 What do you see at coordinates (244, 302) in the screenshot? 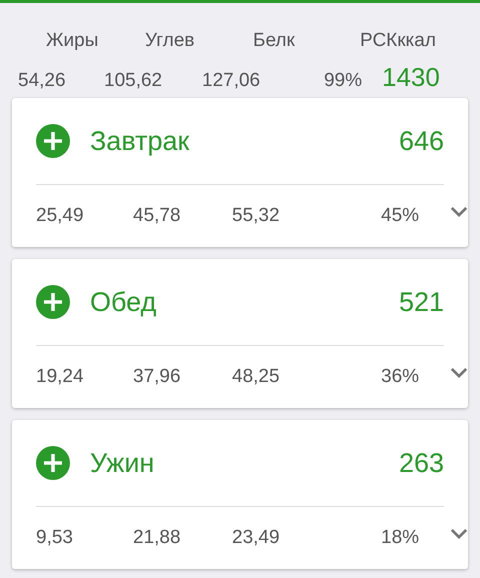
I see `meal-title: Обед` at bounding box center [244, 302].